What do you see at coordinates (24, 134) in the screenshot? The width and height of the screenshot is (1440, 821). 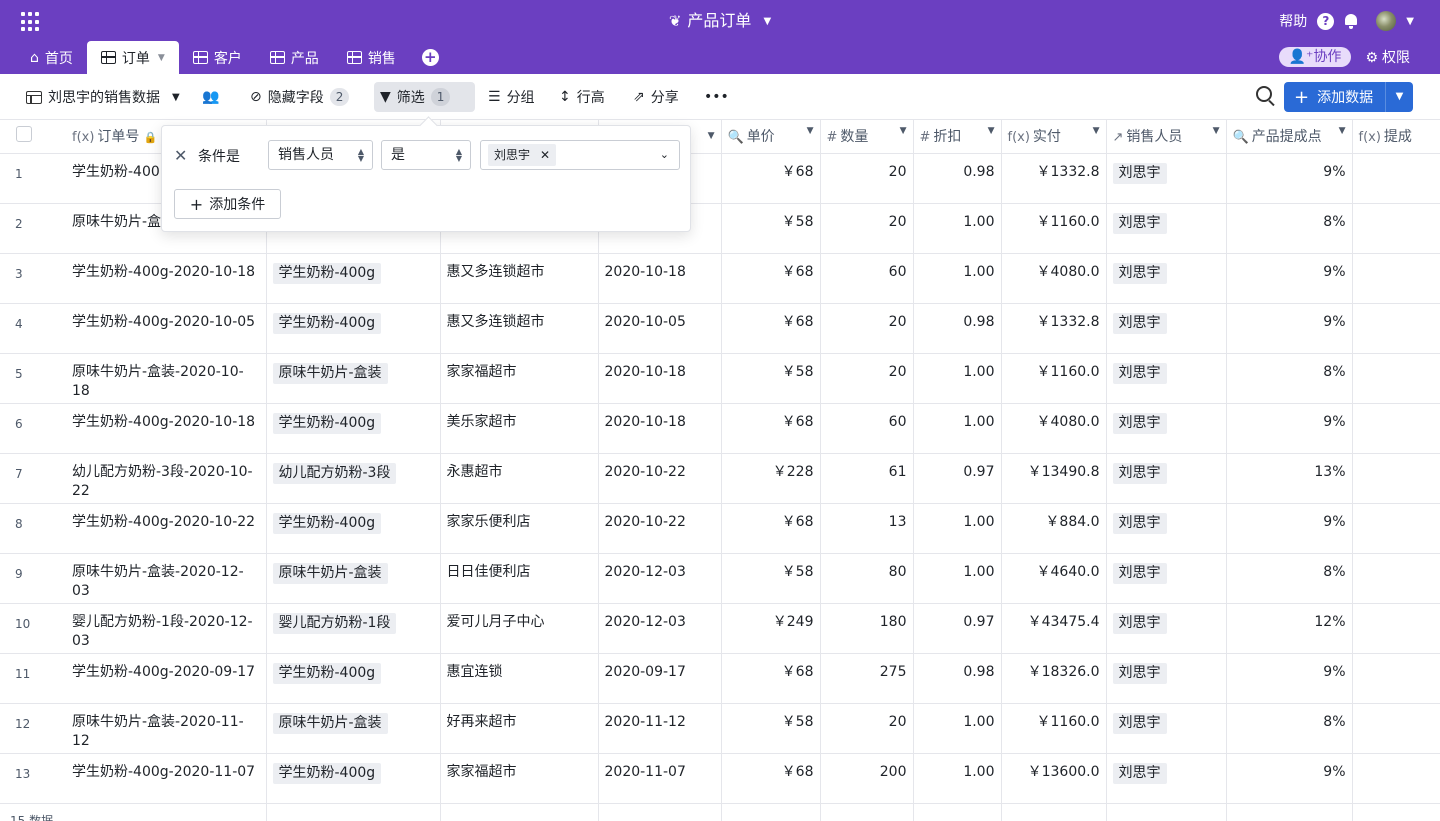 I see `select-all-checkbox` at bounding box center [24, 134].